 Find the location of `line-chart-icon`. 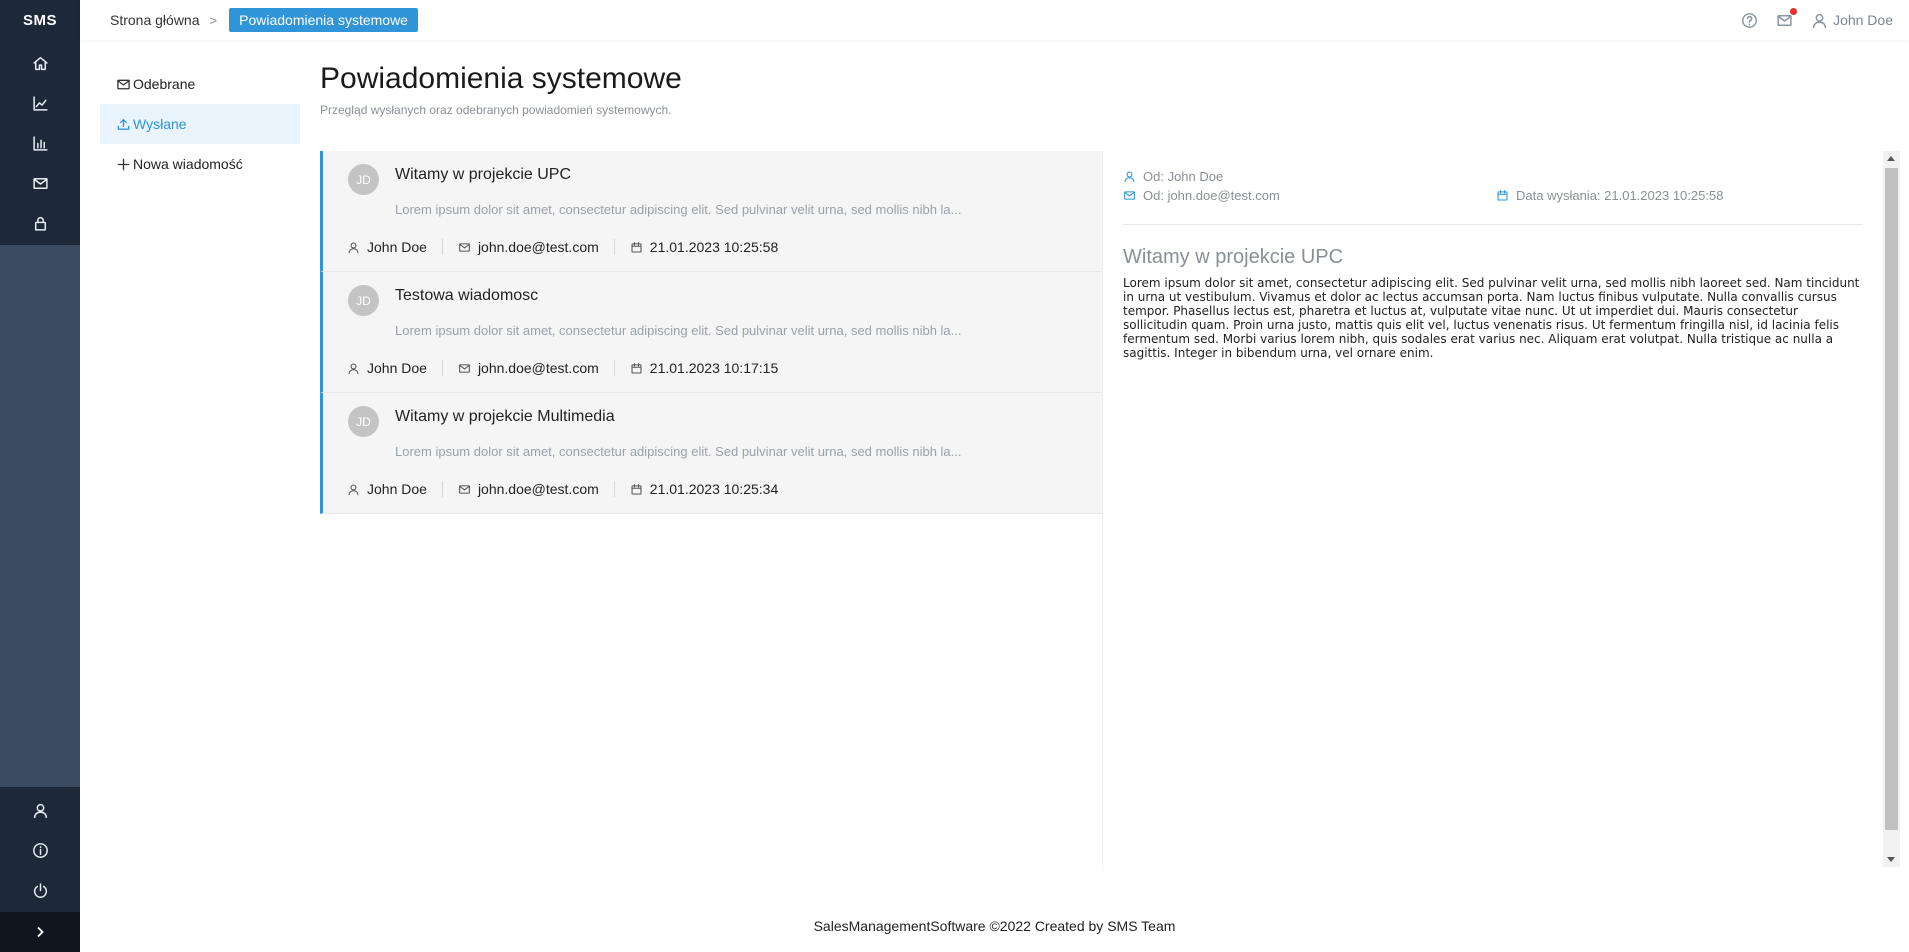

line-chart-icon is located at coordinates (40, 103).